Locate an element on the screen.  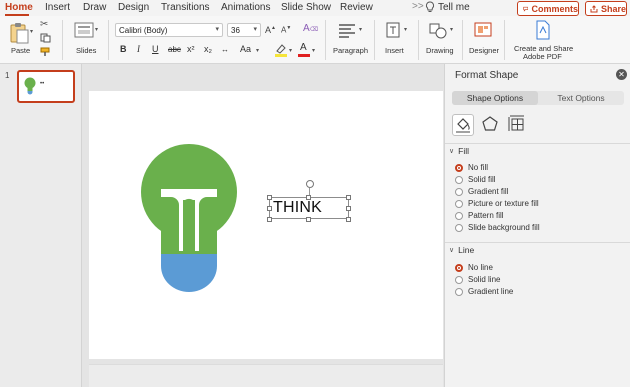
paragraph-icon is located at coordinates (347, 30).